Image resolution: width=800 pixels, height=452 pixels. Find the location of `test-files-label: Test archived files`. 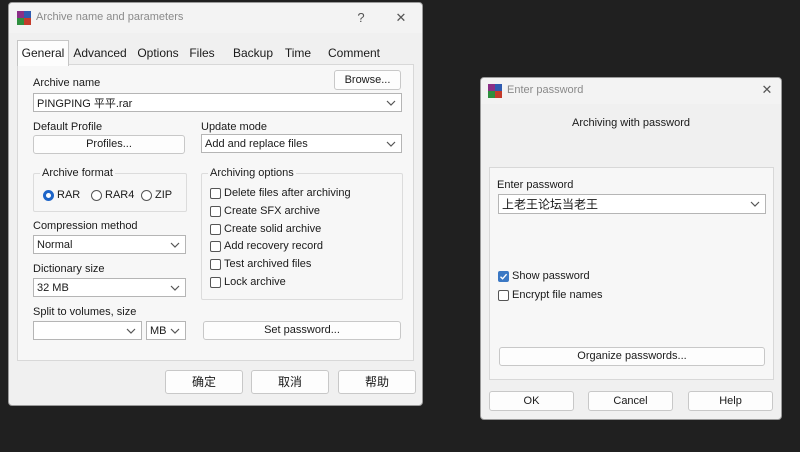

test-files-label: Test archived files is located at coordinates (267, 264).